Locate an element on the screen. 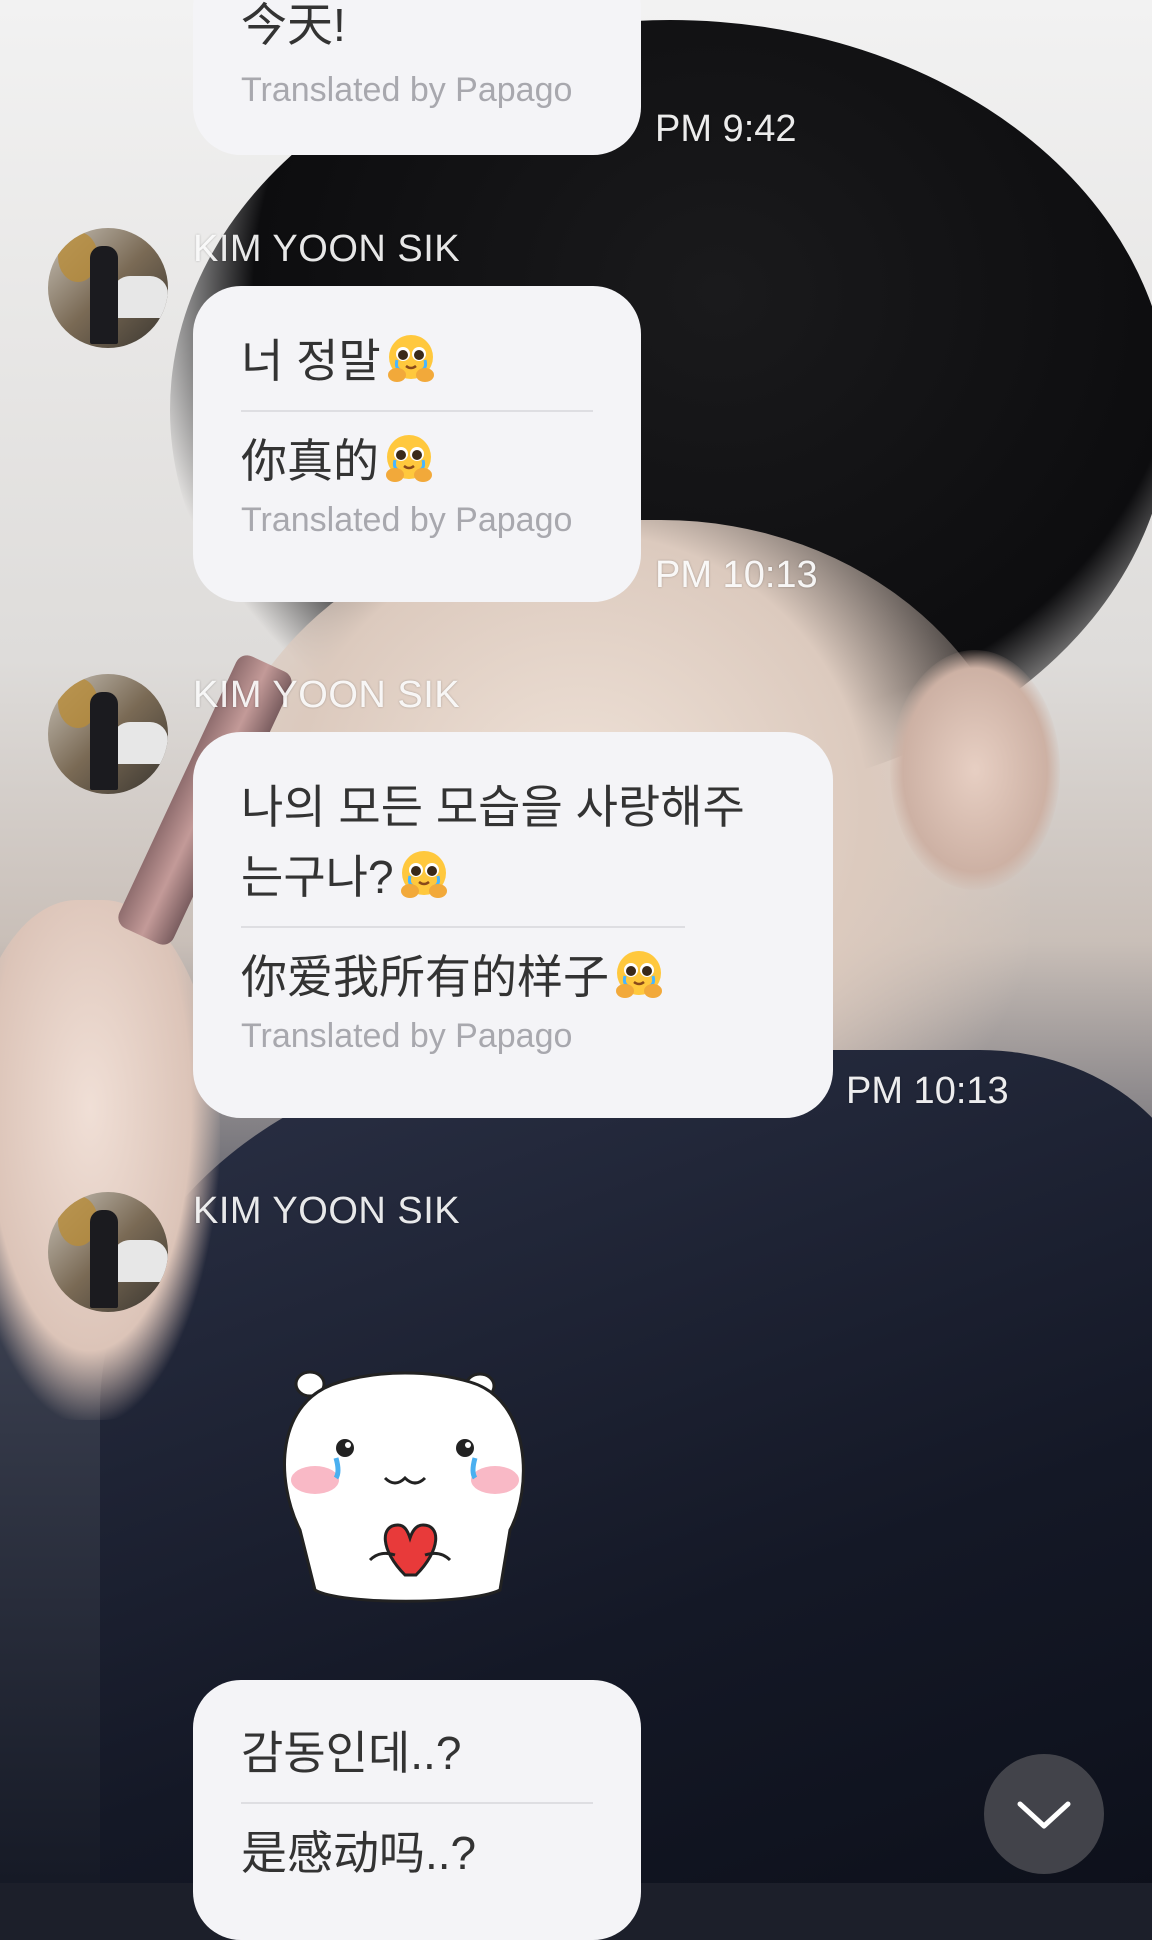 This screenshot has width=1152, height=1940. message-timestamp: PM 9:42 is located at coordinates (726, 129).